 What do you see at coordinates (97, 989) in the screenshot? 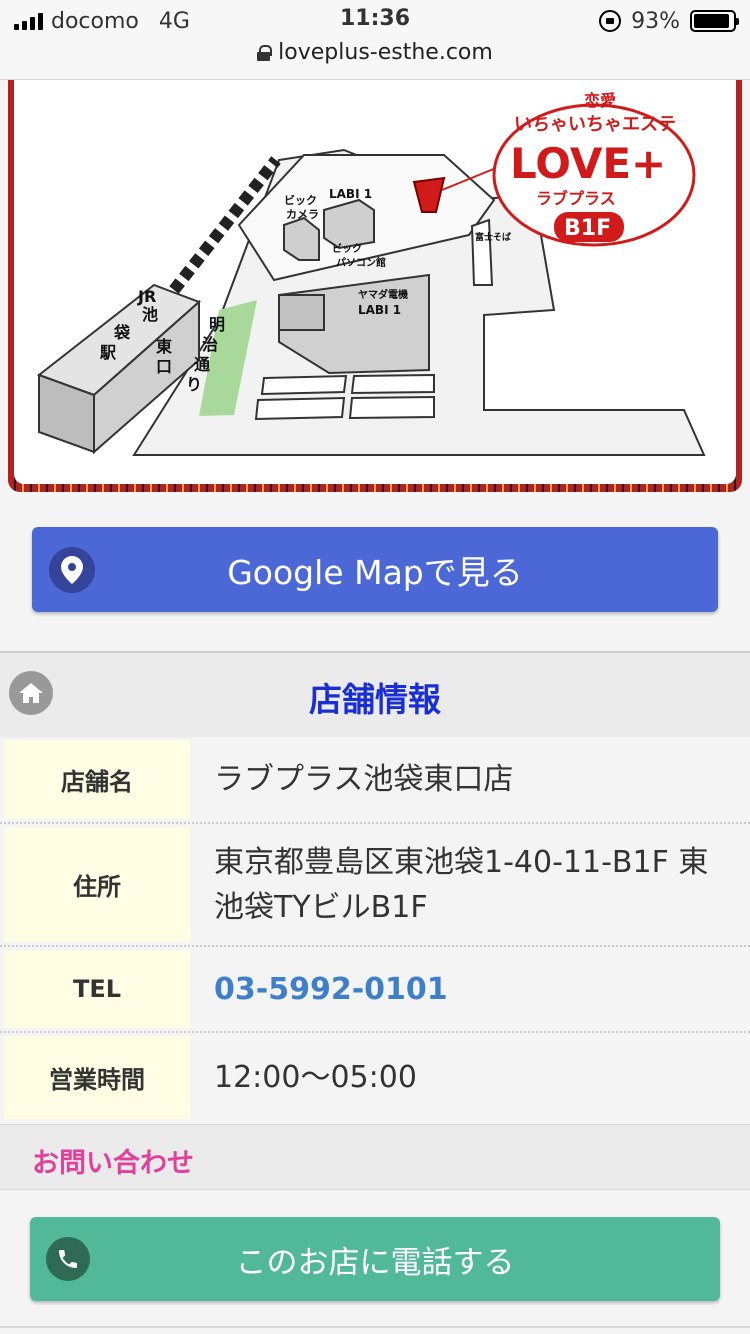
I see `row-label-tel: TEL` at bounding box center [97, 989].